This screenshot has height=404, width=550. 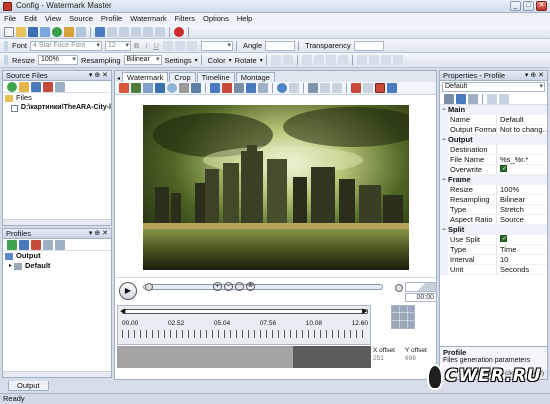 What do you see at coordinates (149, 286) in the screenshot?
I see `seek-thumb` at bounding box center [149, 286].